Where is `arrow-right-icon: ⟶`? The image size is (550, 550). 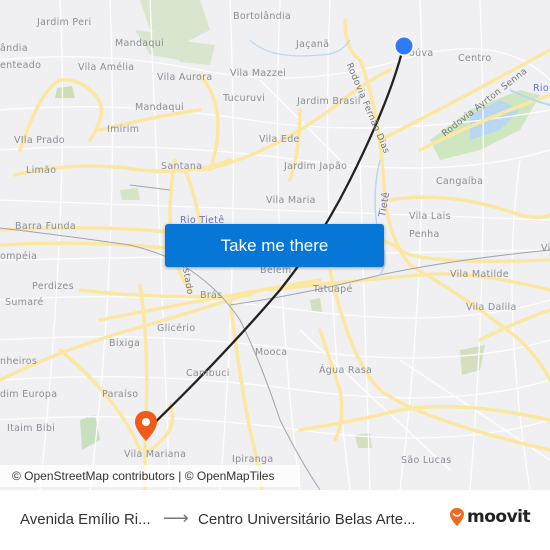
arrow-right-icon: ⟶ is located at coordinates (176, 518).